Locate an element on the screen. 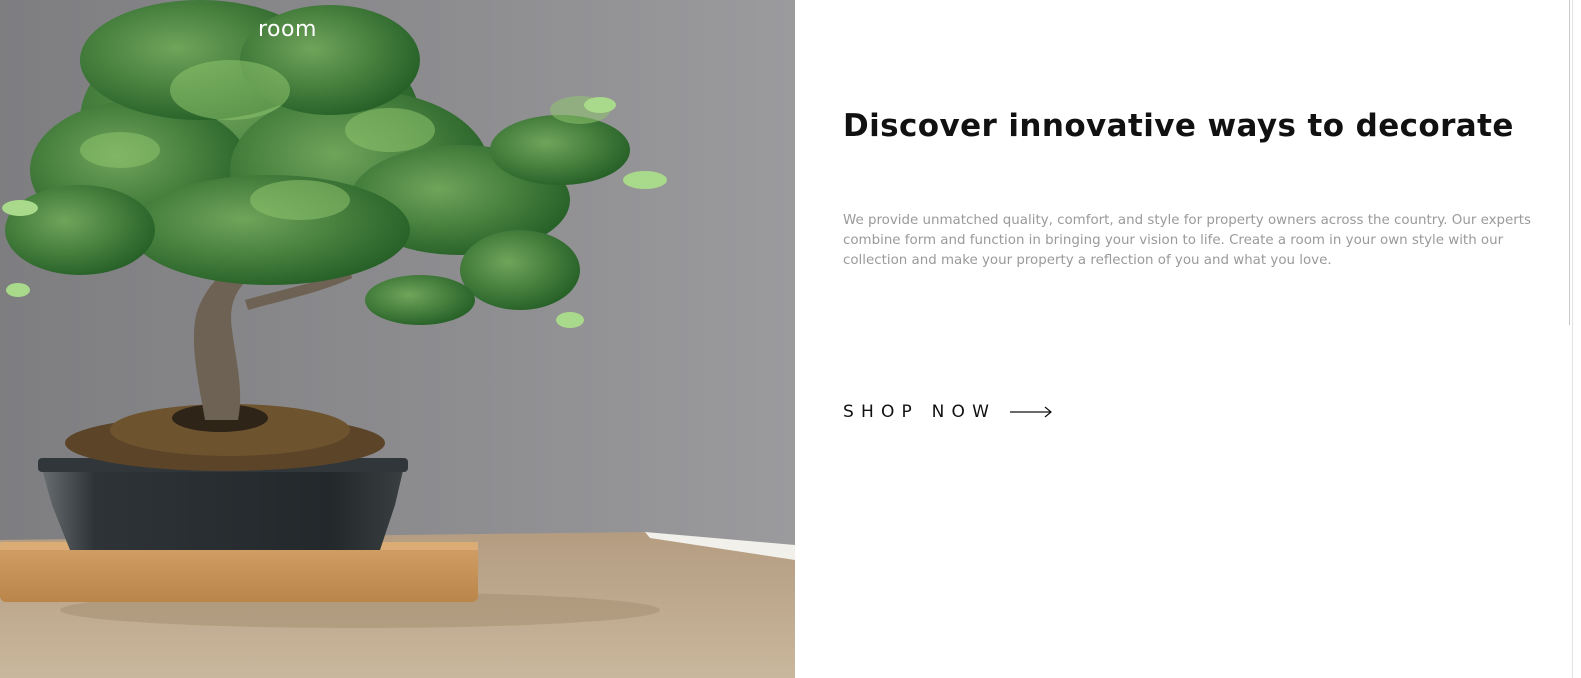 The width and height of the screenshot is (1581, 678). scrollbar-thumb is located at coordinates (1569, 162).